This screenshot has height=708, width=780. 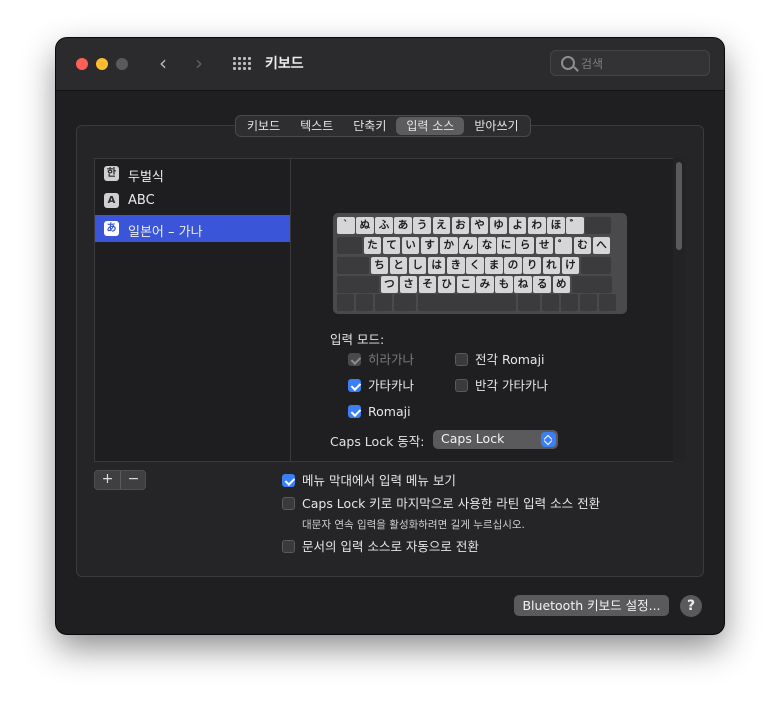 I want to click on scroll-thumb, so click(x=679, y=206).